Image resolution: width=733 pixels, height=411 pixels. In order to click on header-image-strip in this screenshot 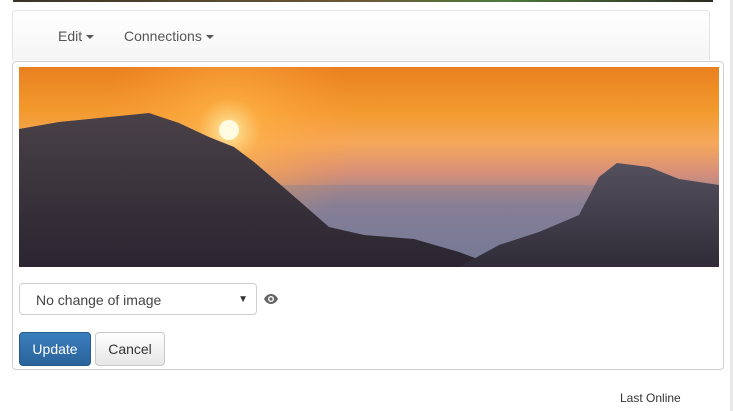, I will do `click(363, 1)`.